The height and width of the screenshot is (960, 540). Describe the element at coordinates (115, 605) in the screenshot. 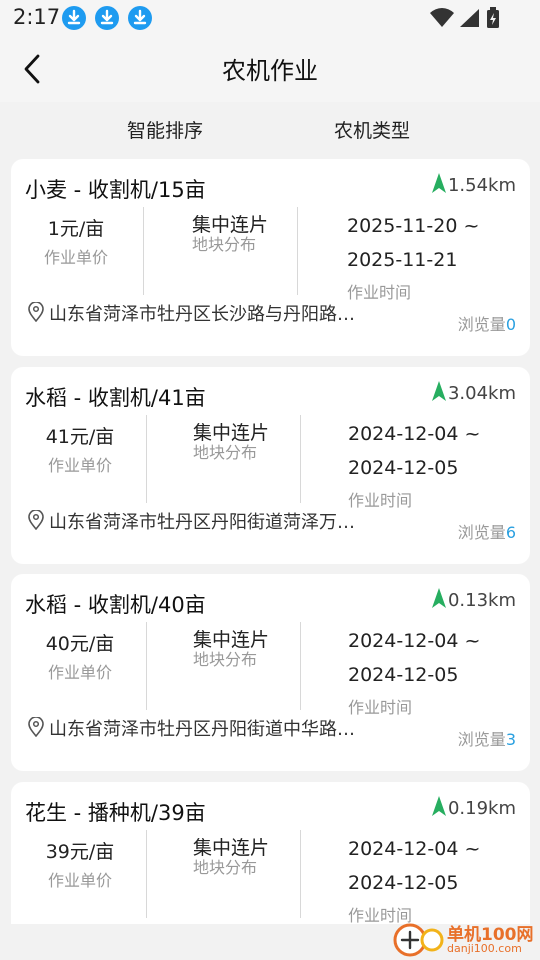

I see `card-title: 水稻 - 收割机/40亩` at that location.